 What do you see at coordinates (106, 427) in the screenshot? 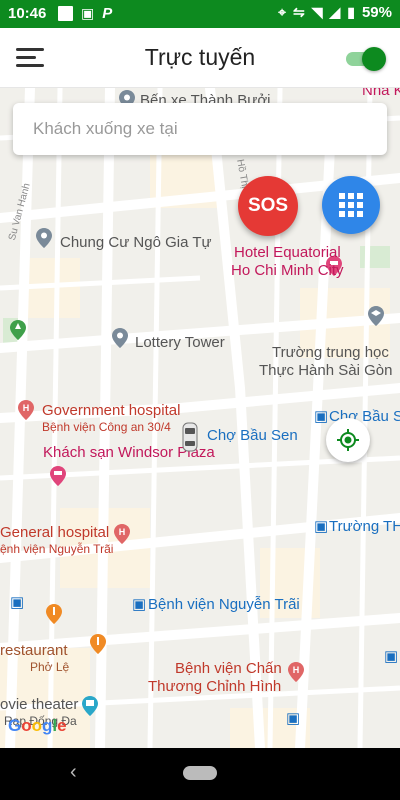
I see `map-label: Bệnh viện Công an 30/4` at bounding box center [106, 427].